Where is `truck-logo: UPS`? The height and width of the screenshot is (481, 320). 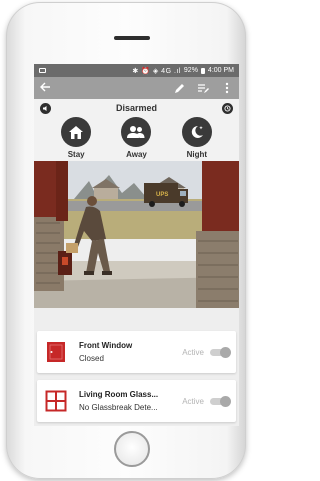
truck-logo: UPS is located at coordinates (162, 195).